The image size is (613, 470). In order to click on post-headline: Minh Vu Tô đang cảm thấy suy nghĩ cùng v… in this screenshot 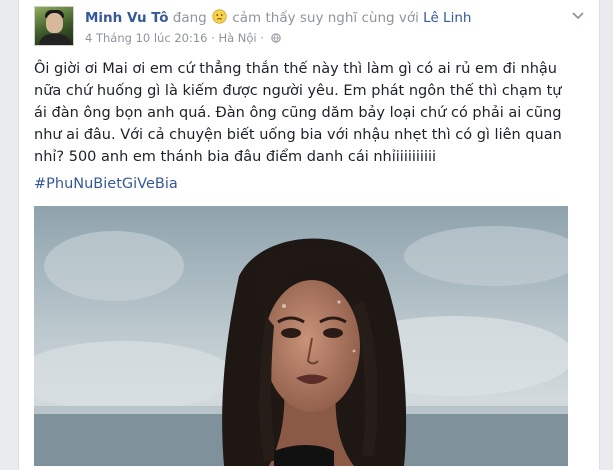, I will do `click(278, 18)`.